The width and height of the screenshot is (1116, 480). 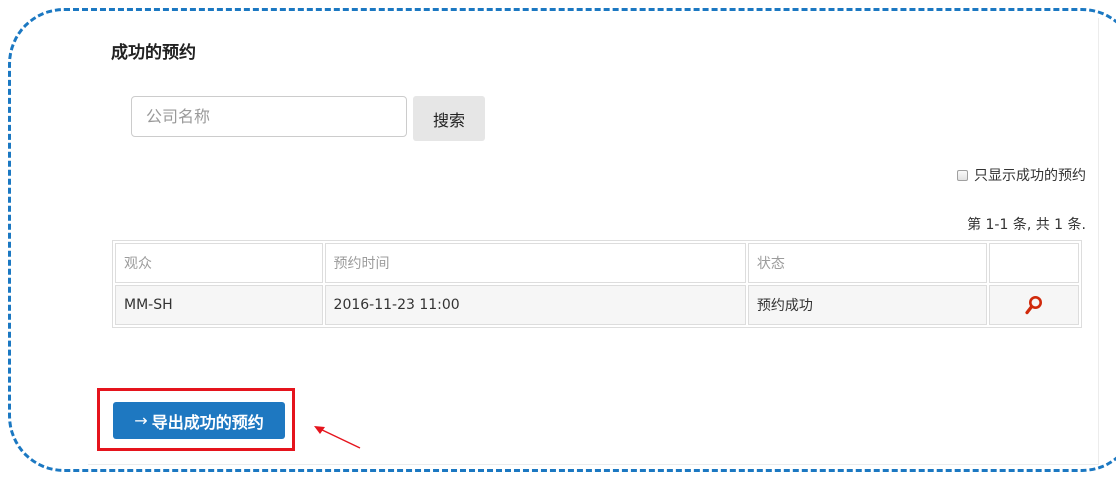 I want to click on table-row: MM-SH 2016-11-23 11:00 预约成功, so click(x=597, y=305).